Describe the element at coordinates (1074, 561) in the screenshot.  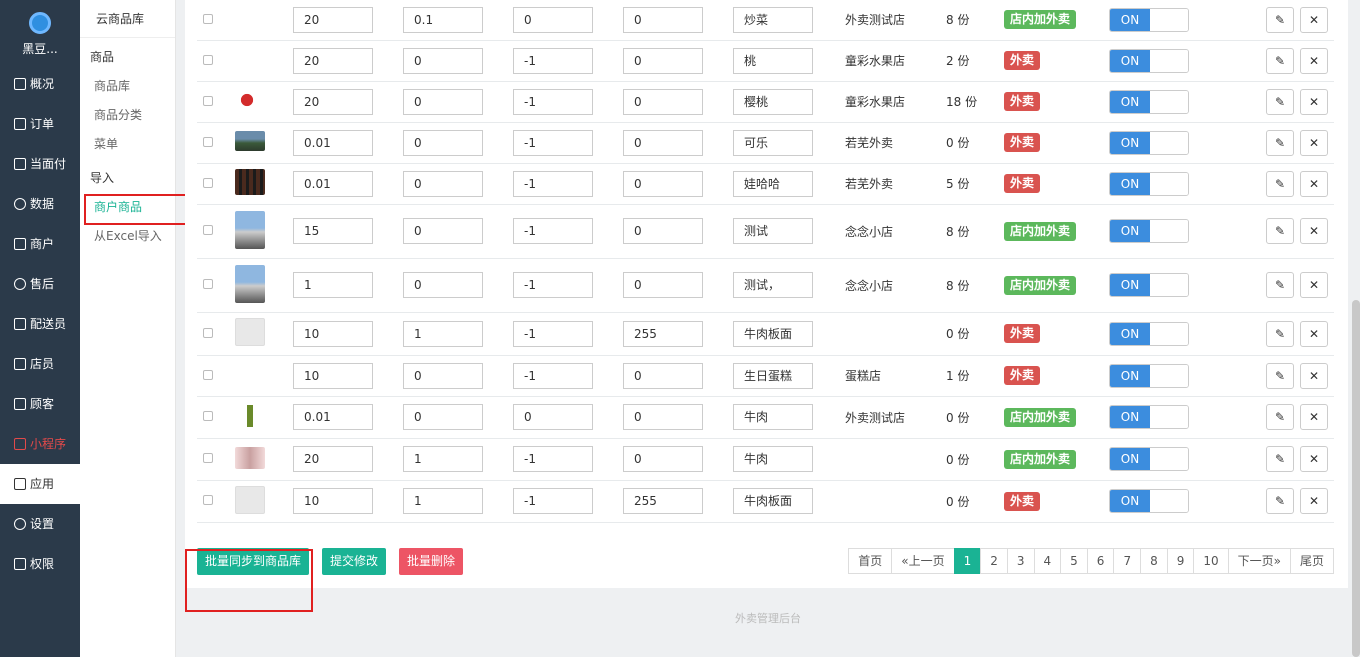
I see `page-link: 5` at that location.